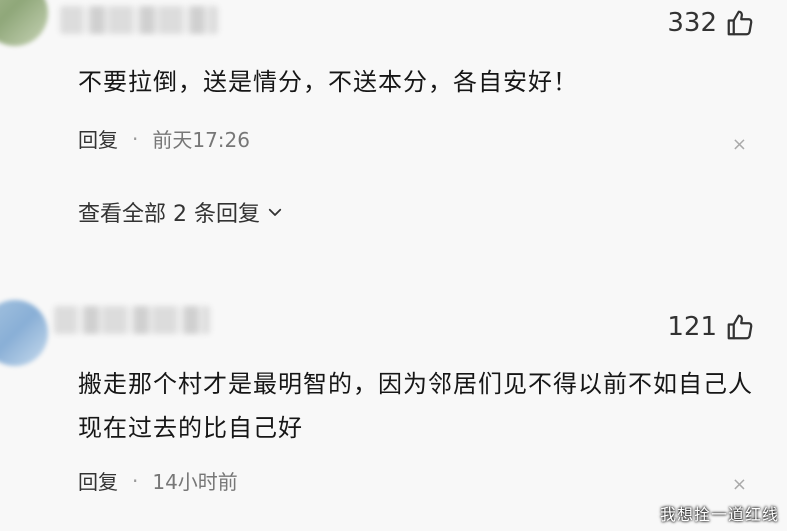 The height and width of the screenshot is (531, 787). Describe the element at coordinates (201, 140) in the screenshot. I see `timestamp: 前天17:26` at that location.